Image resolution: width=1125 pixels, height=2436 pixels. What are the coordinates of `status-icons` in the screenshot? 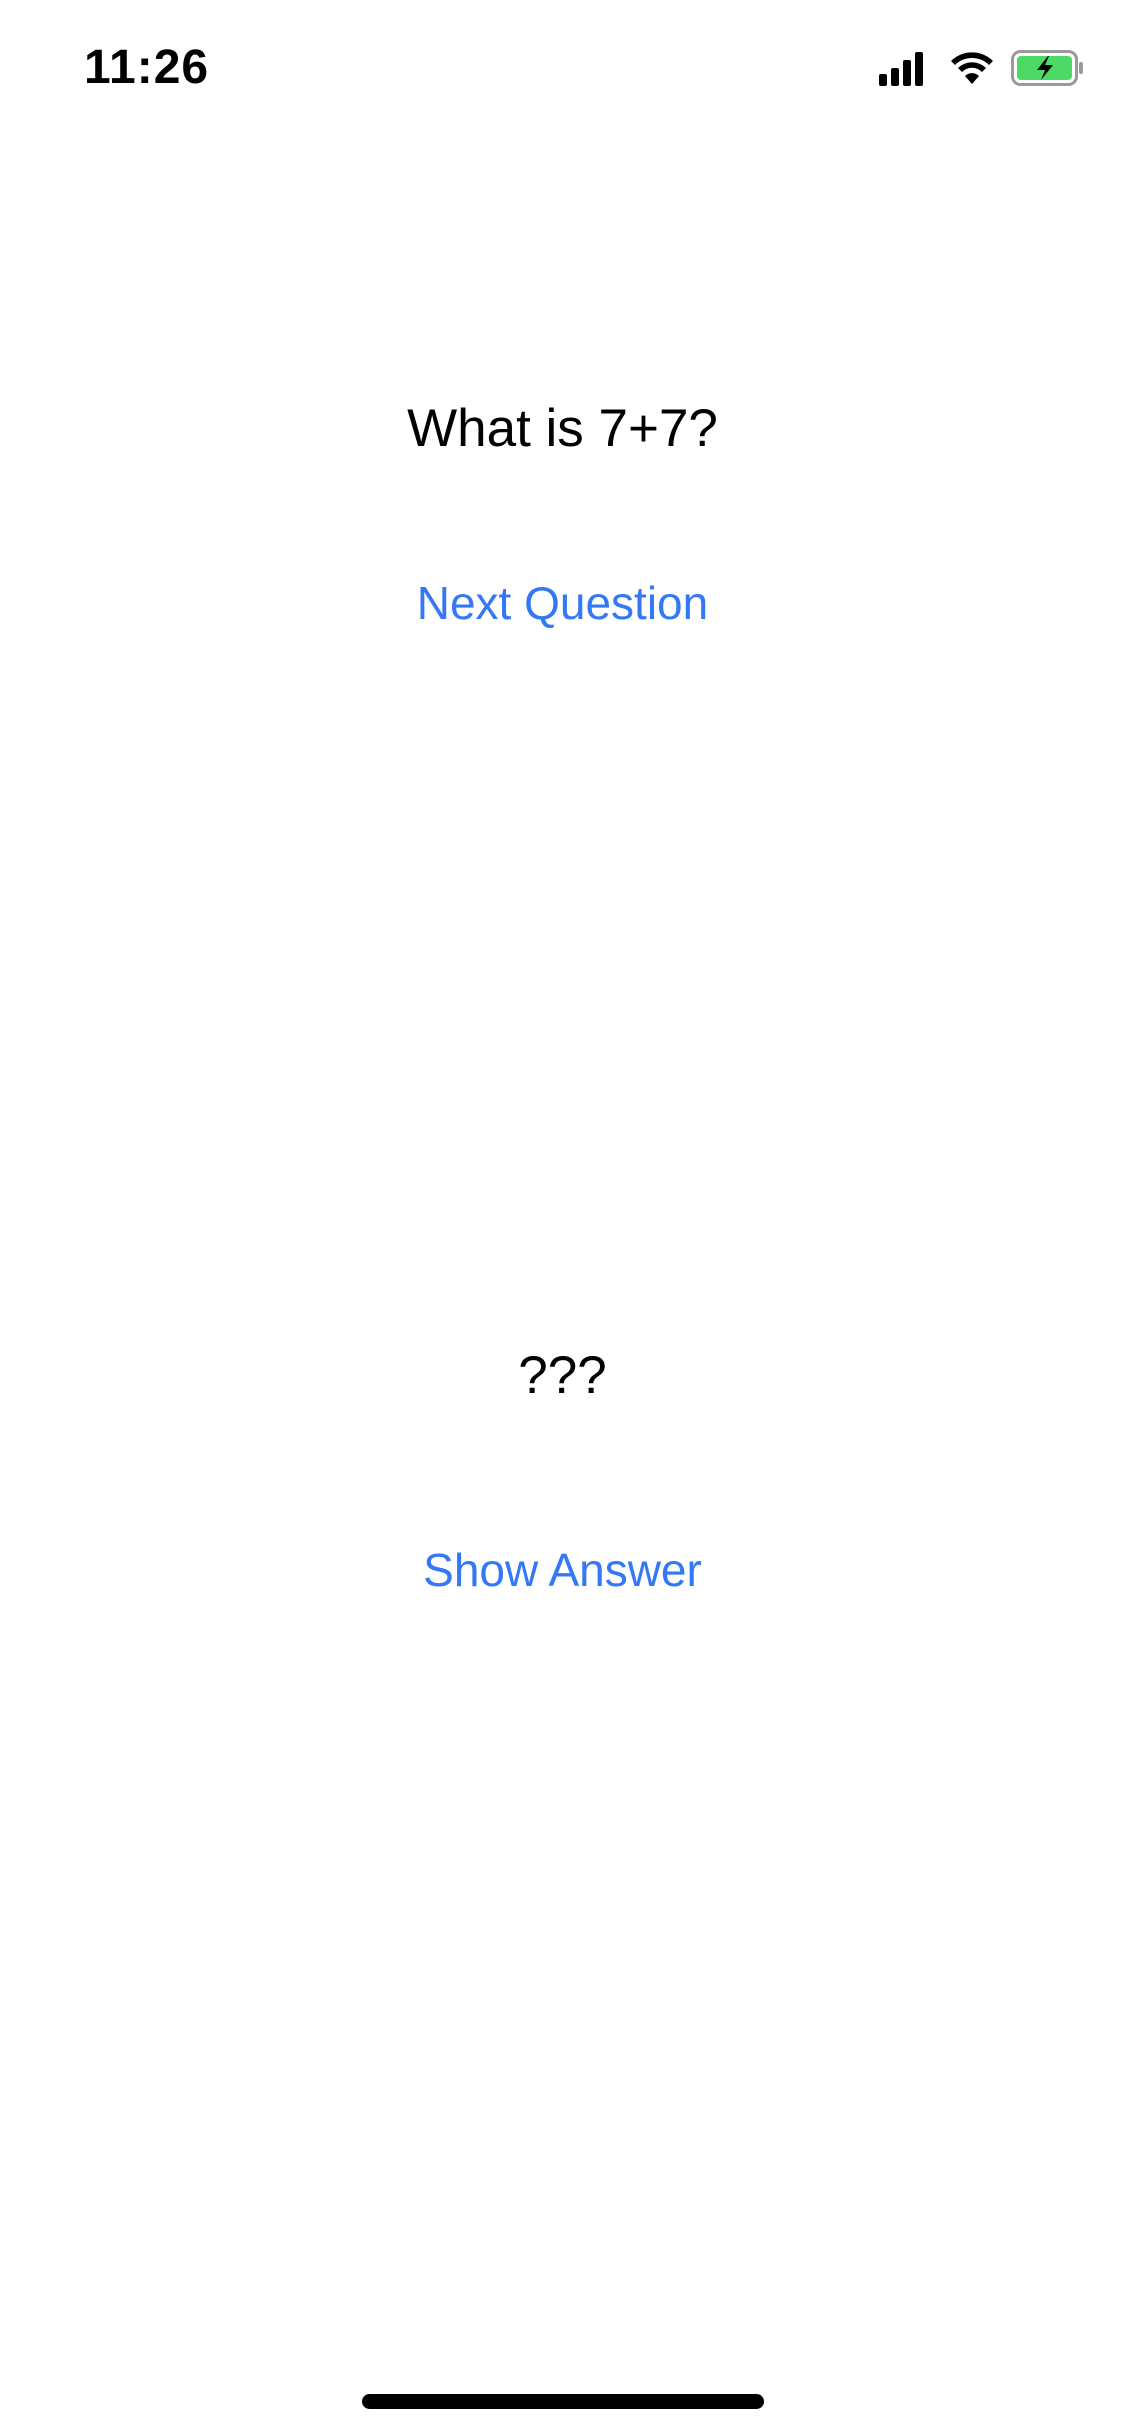 It's located at (982, 68).